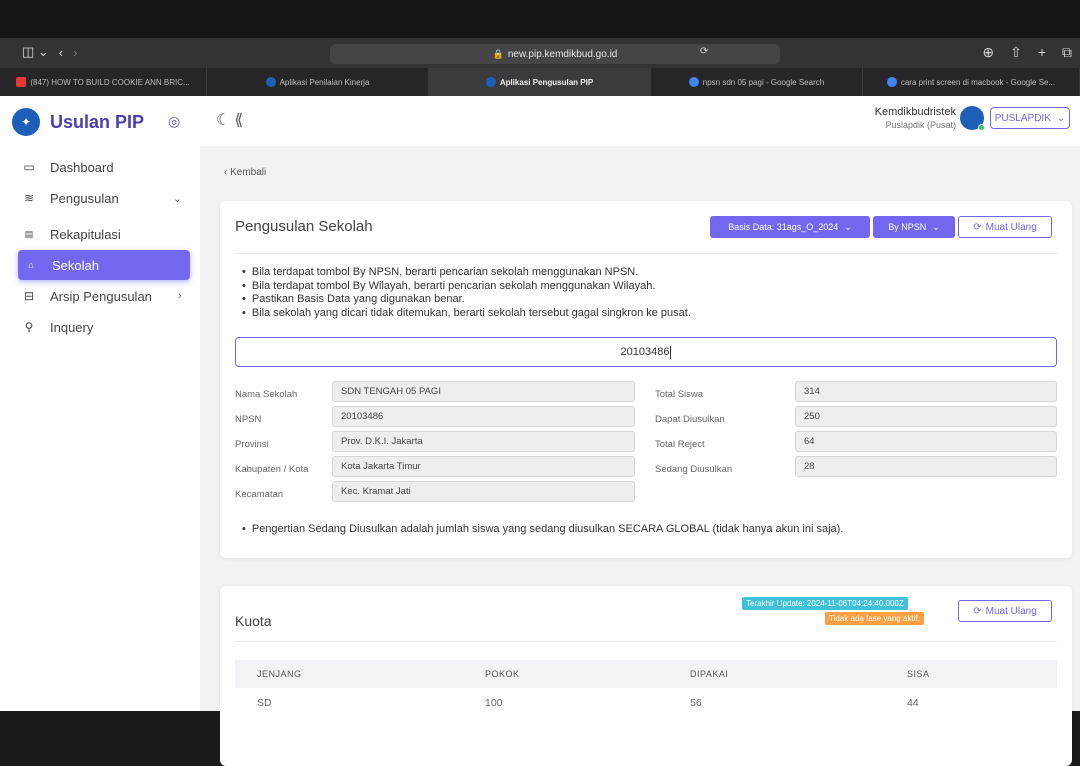  Describe the element at coordinates (104, 167) in the screenshot. I see `sidebar-item-dashboard: ▭ Dashboard` at that location.